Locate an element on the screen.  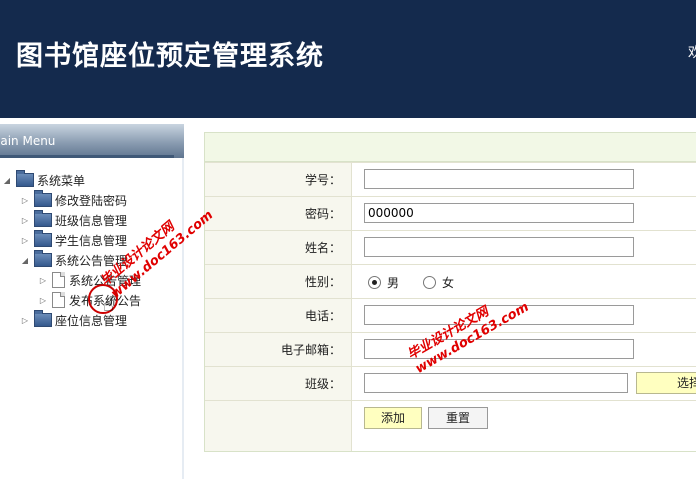
form-row-name: 姓名： is located at coordinates (450, 247).